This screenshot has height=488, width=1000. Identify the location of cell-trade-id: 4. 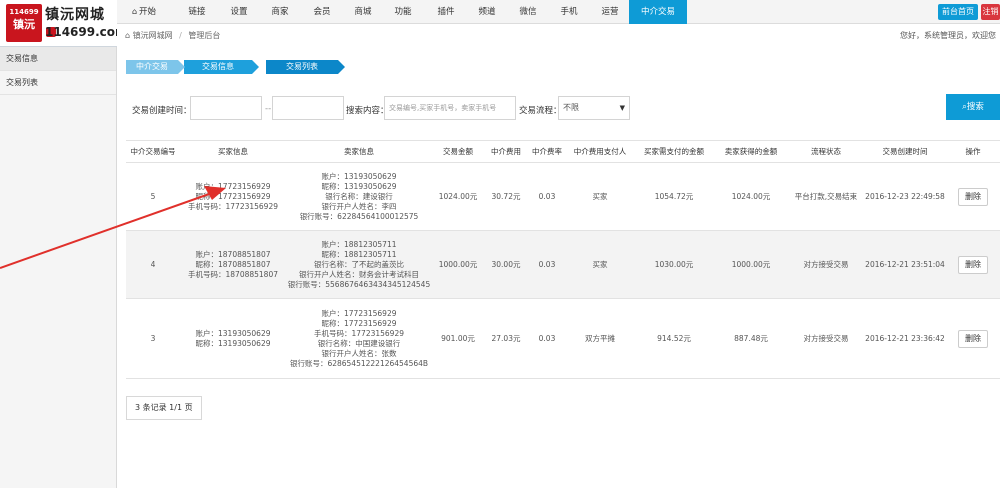
(153, 264).